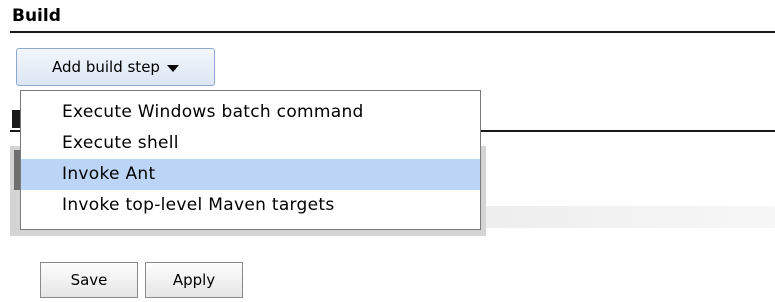 The image size is (775, 302). I want to click on apply-button: Apply, so click(194, 280).